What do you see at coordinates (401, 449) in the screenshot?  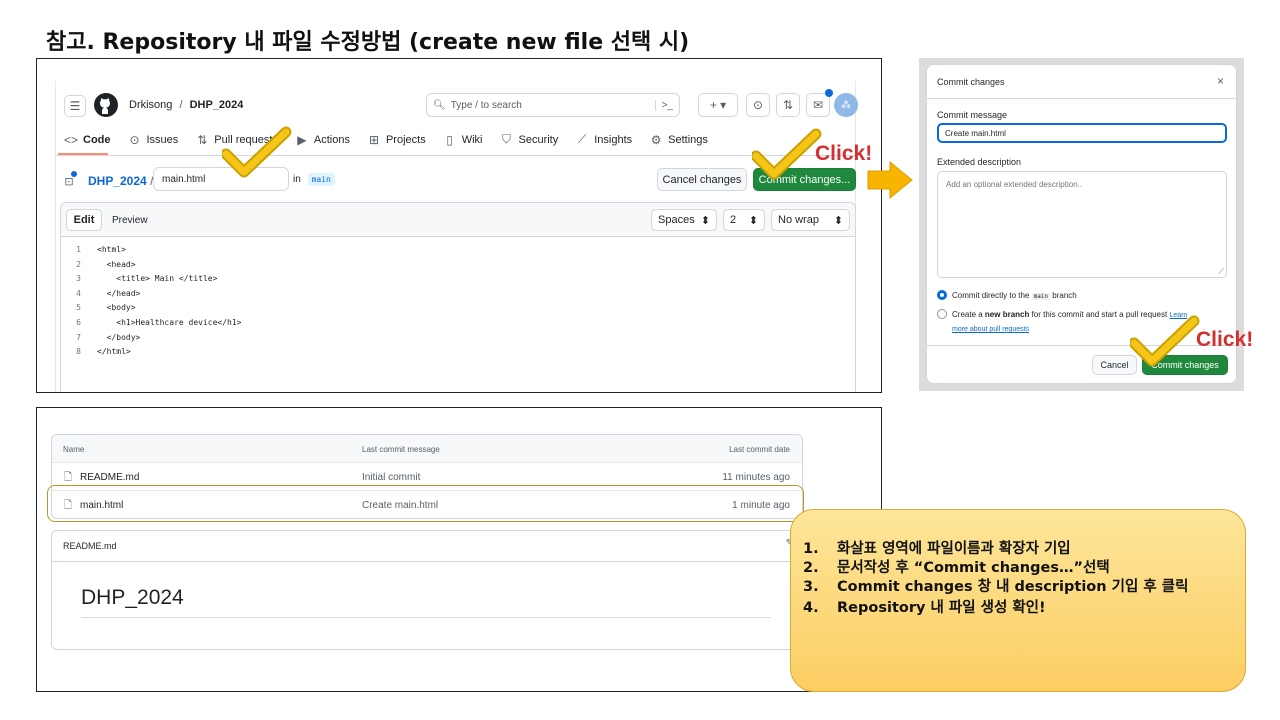 I see `header-message: Last commit message` at bounding box center [401, 449].